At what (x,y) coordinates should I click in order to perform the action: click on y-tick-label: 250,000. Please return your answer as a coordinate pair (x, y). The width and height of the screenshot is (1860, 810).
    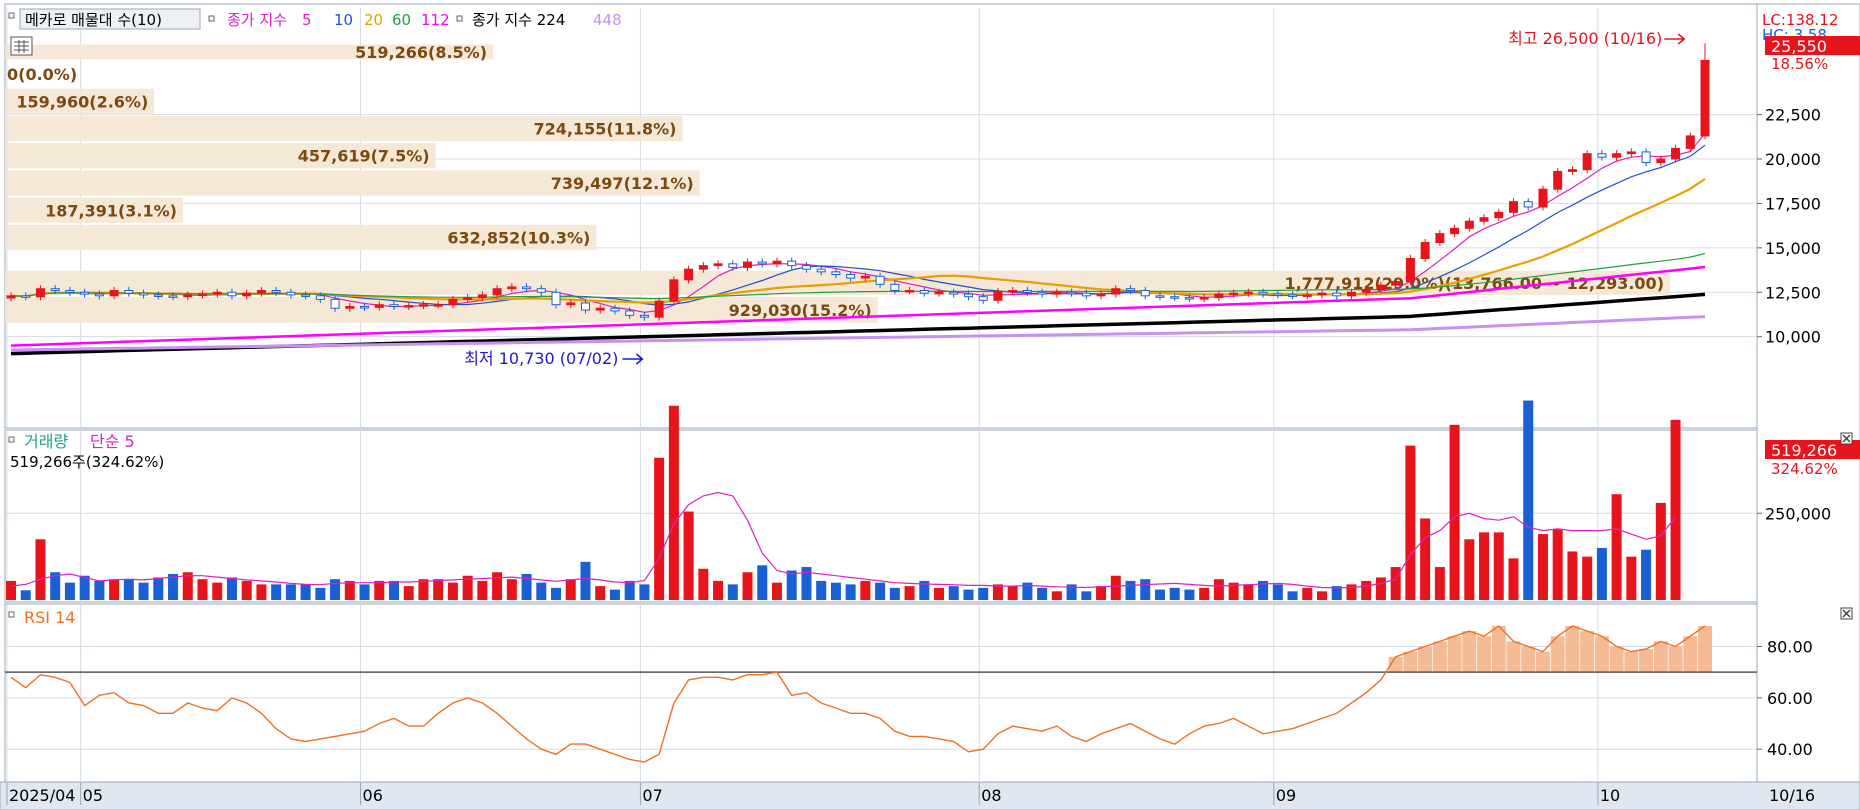
    Looking at the image, I should click on (1798, 513).